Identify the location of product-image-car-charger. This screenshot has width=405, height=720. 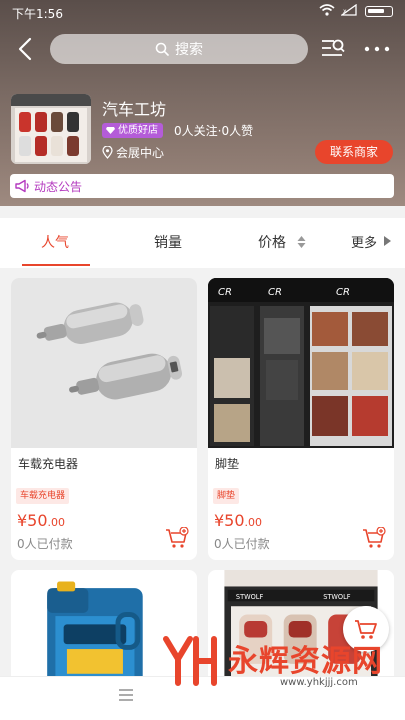
(104, 363).